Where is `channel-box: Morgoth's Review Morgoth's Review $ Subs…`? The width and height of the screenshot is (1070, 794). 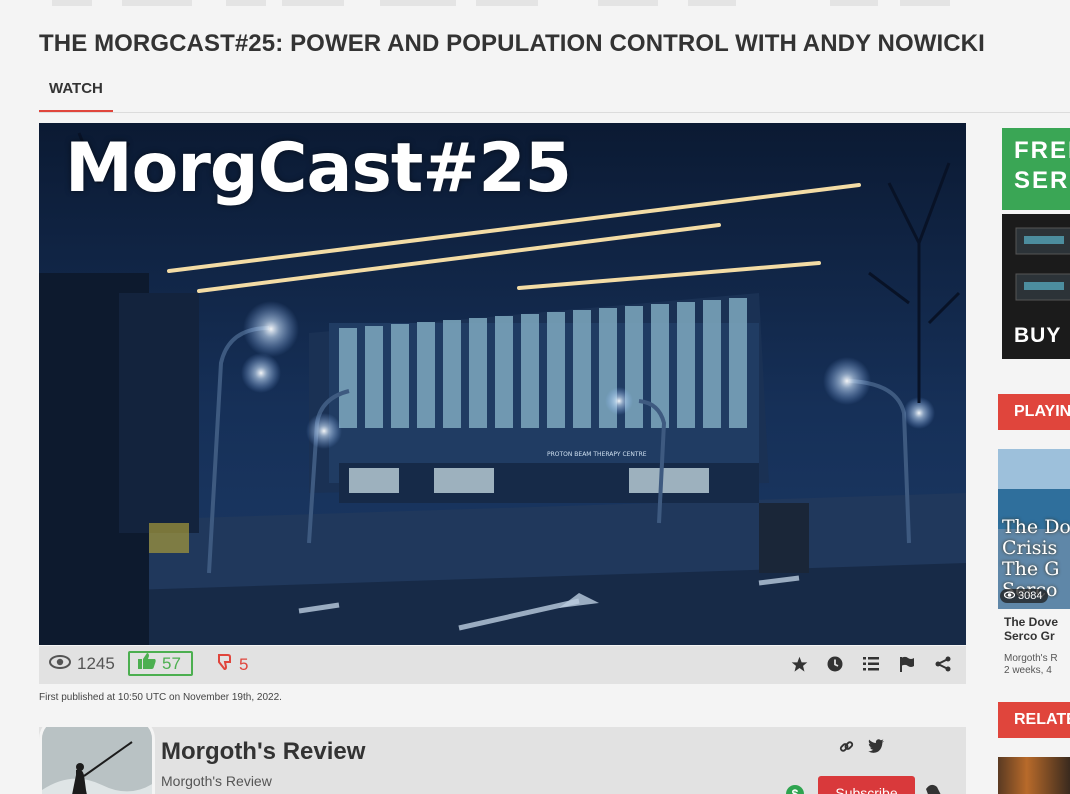
channel-box: Morgoth's Review Morgoth's Review $ Subs… is located at coordinates (502, 760).